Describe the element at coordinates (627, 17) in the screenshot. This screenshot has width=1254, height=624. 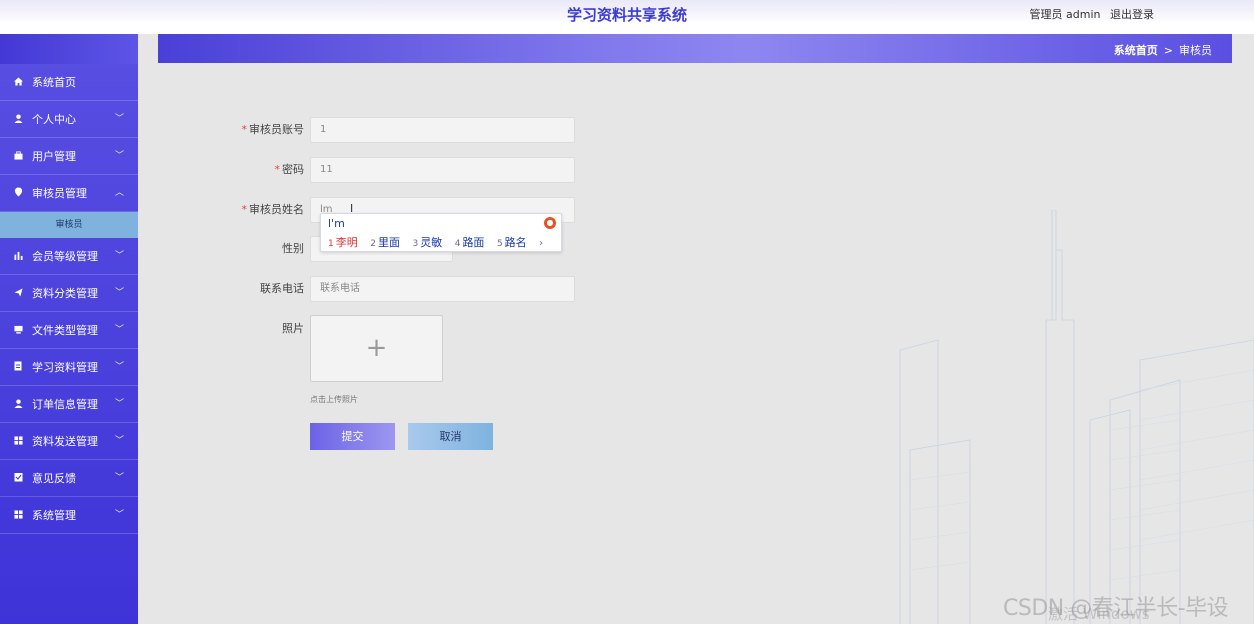
I see `top-header: 学习资料共享系统 管理员 admin 退出登录` at that location.